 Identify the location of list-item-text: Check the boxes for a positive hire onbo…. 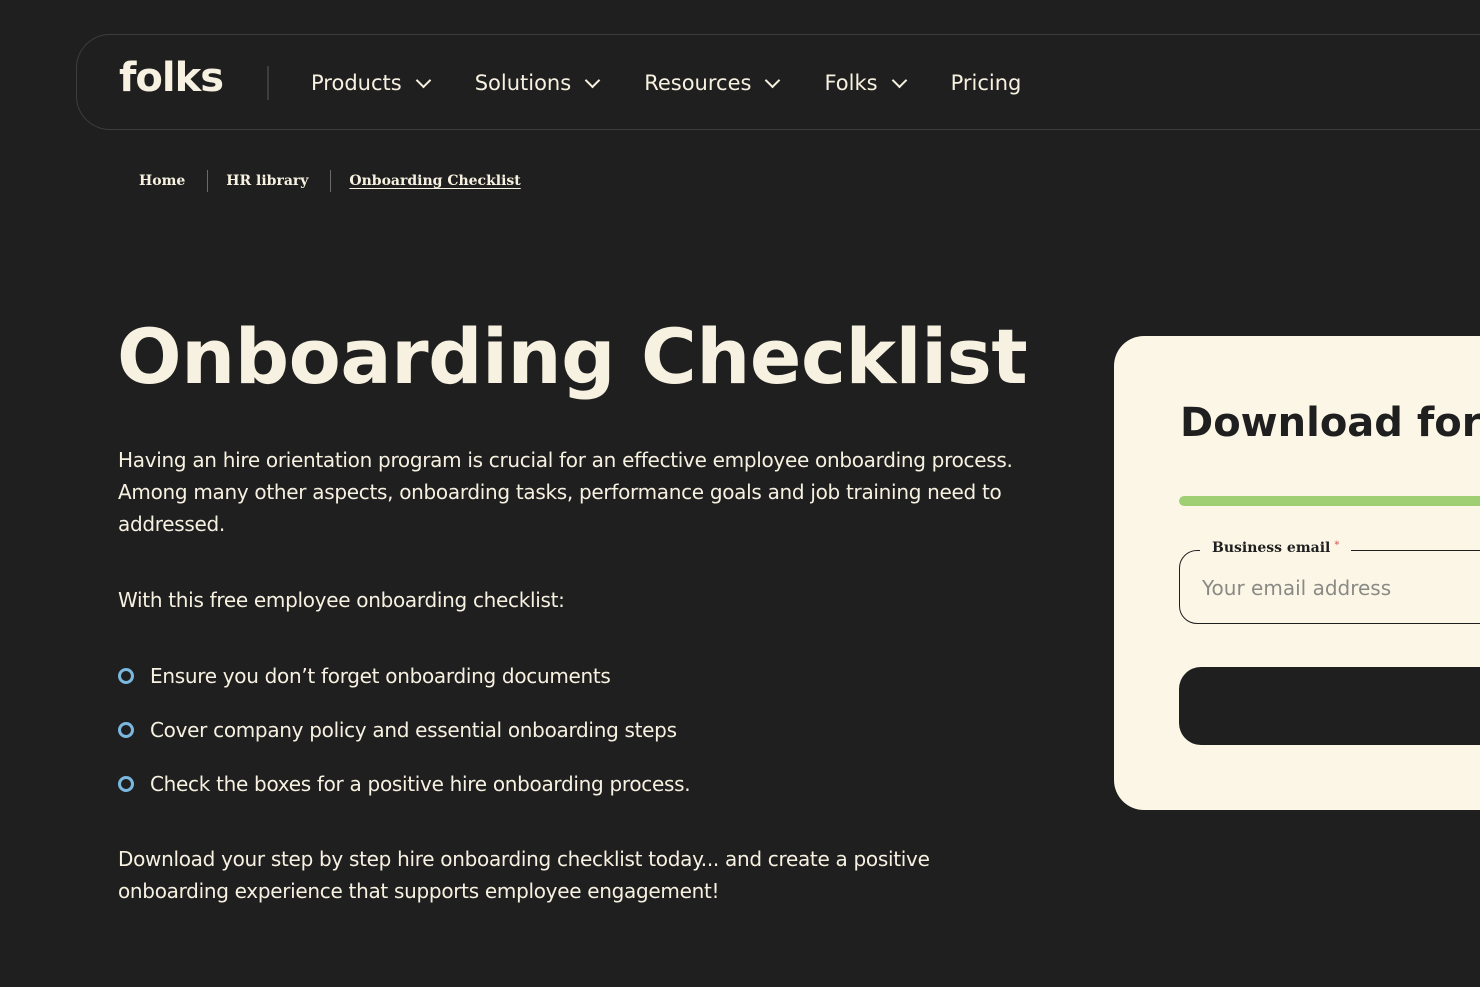
(420, 784).